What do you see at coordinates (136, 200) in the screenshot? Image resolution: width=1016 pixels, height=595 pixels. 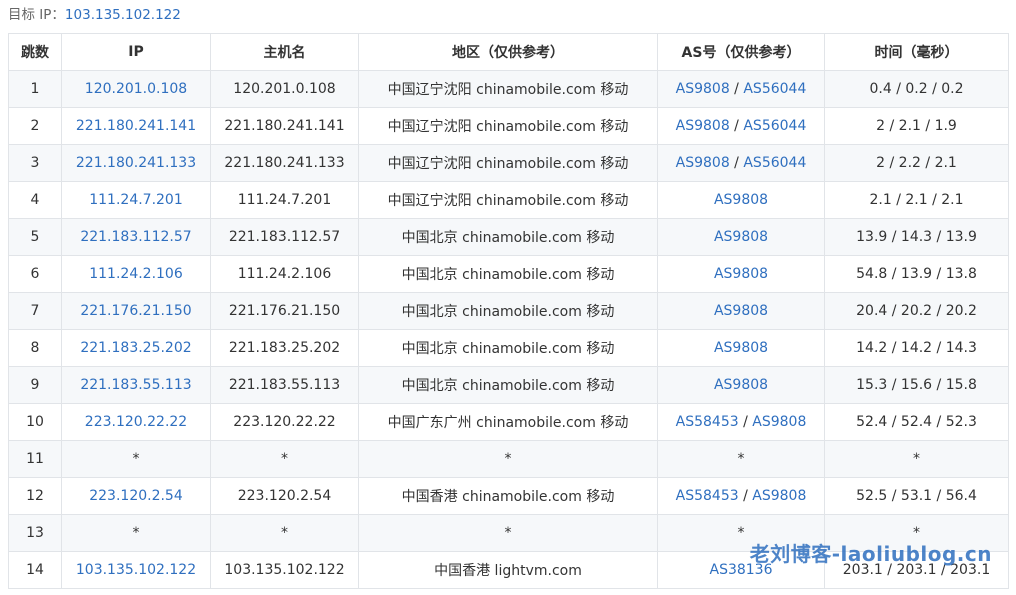 I see `cell-ip-text: 111.24.7.201` at bounding box center [136, 200].